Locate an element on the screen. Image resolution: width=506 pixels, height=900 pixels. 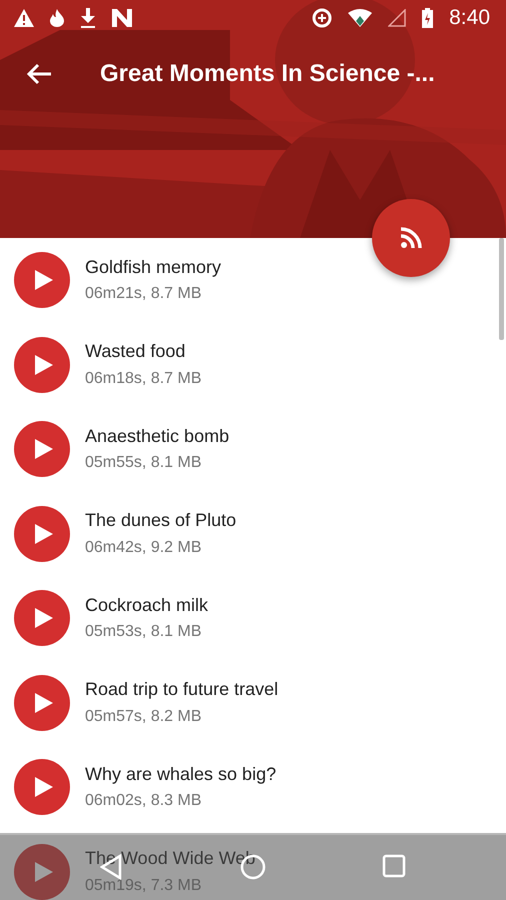
episode-details: 05m57s, 8.2 MB is located at coordinates (143, 716).